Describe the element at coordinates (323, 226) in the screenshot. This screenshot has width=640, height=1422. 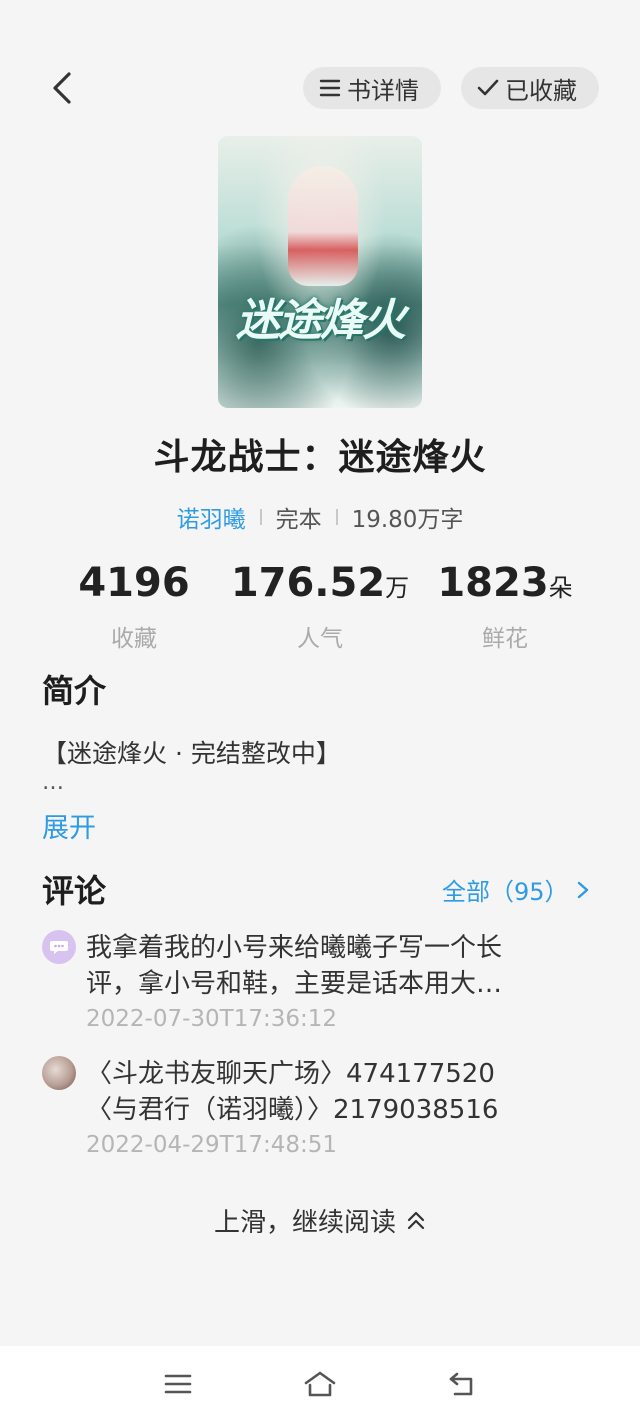
I see `cover-illustration` at that location.